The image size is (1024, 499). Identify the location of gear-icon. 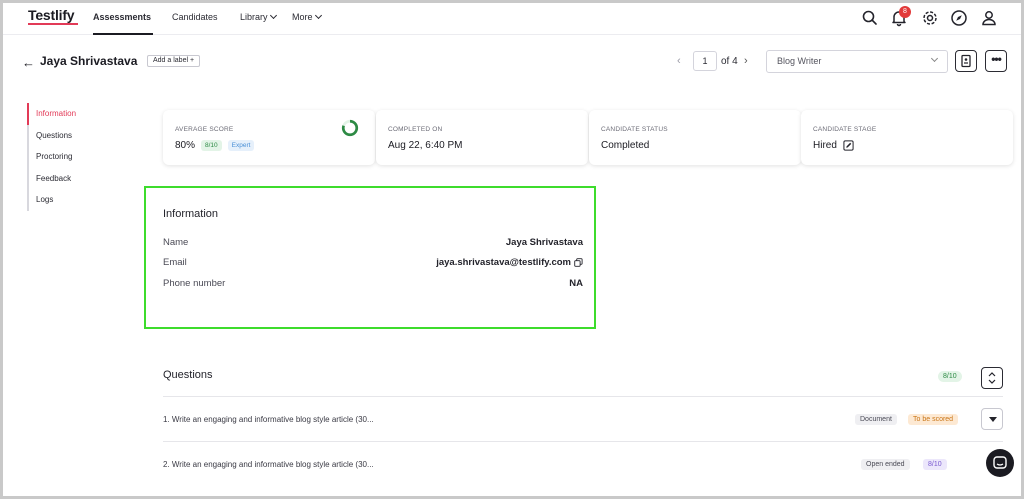
(930, 18).